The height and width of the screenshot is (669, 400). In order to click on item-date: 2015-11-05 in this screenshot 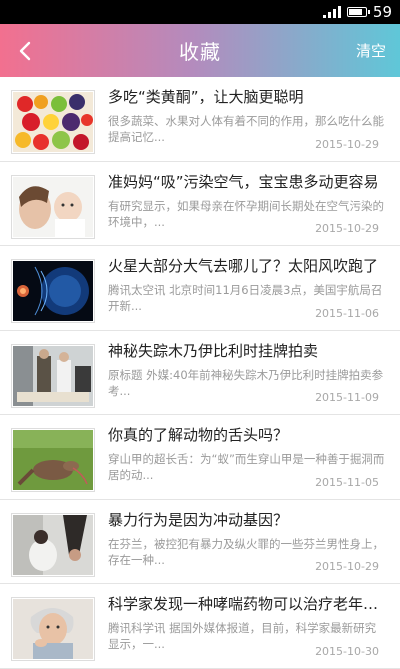, I will do `click(345, 482)`.